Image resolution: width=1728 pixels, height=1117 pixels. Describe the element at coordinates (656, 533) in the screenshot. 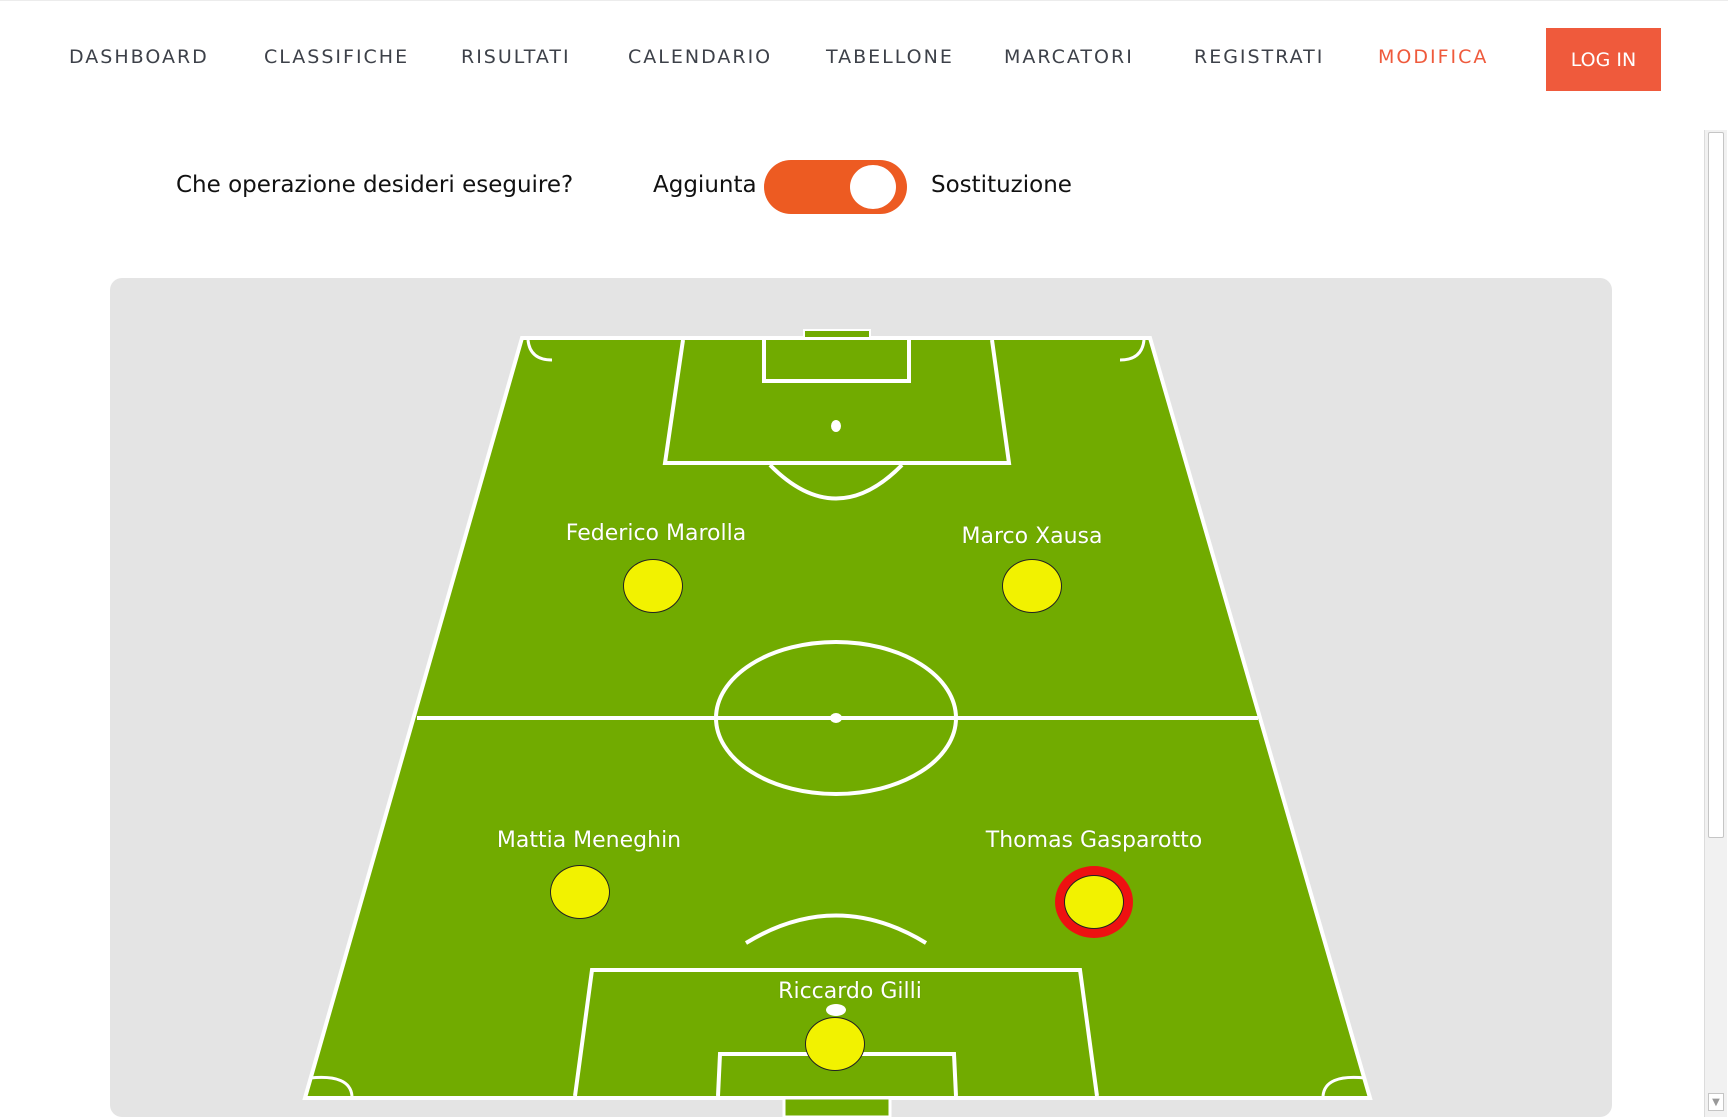

I see `player-name: Federico Marolla` at that location.